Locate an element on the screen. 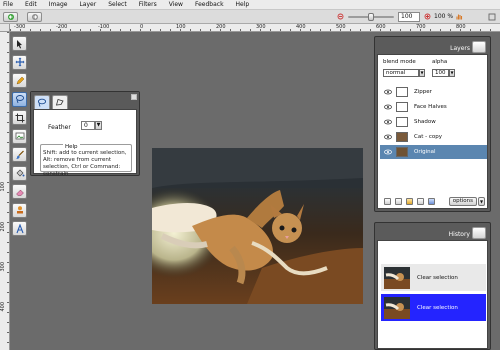 The height and width of the screenshot is (350, 500). undo-button is located at coordinates (10, 17).